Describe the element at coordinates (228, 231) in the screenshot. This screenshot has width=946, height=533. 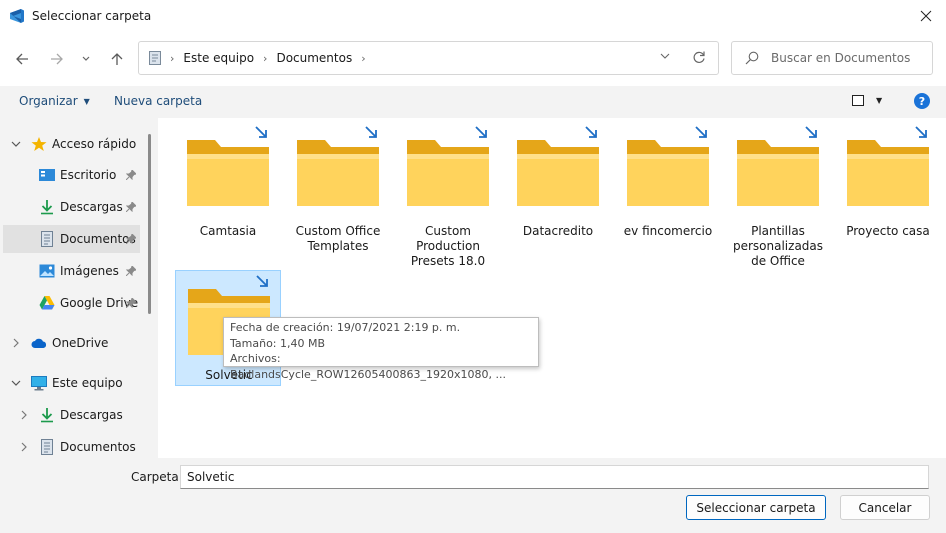
I see `folder-label: Camtasia` at that location.